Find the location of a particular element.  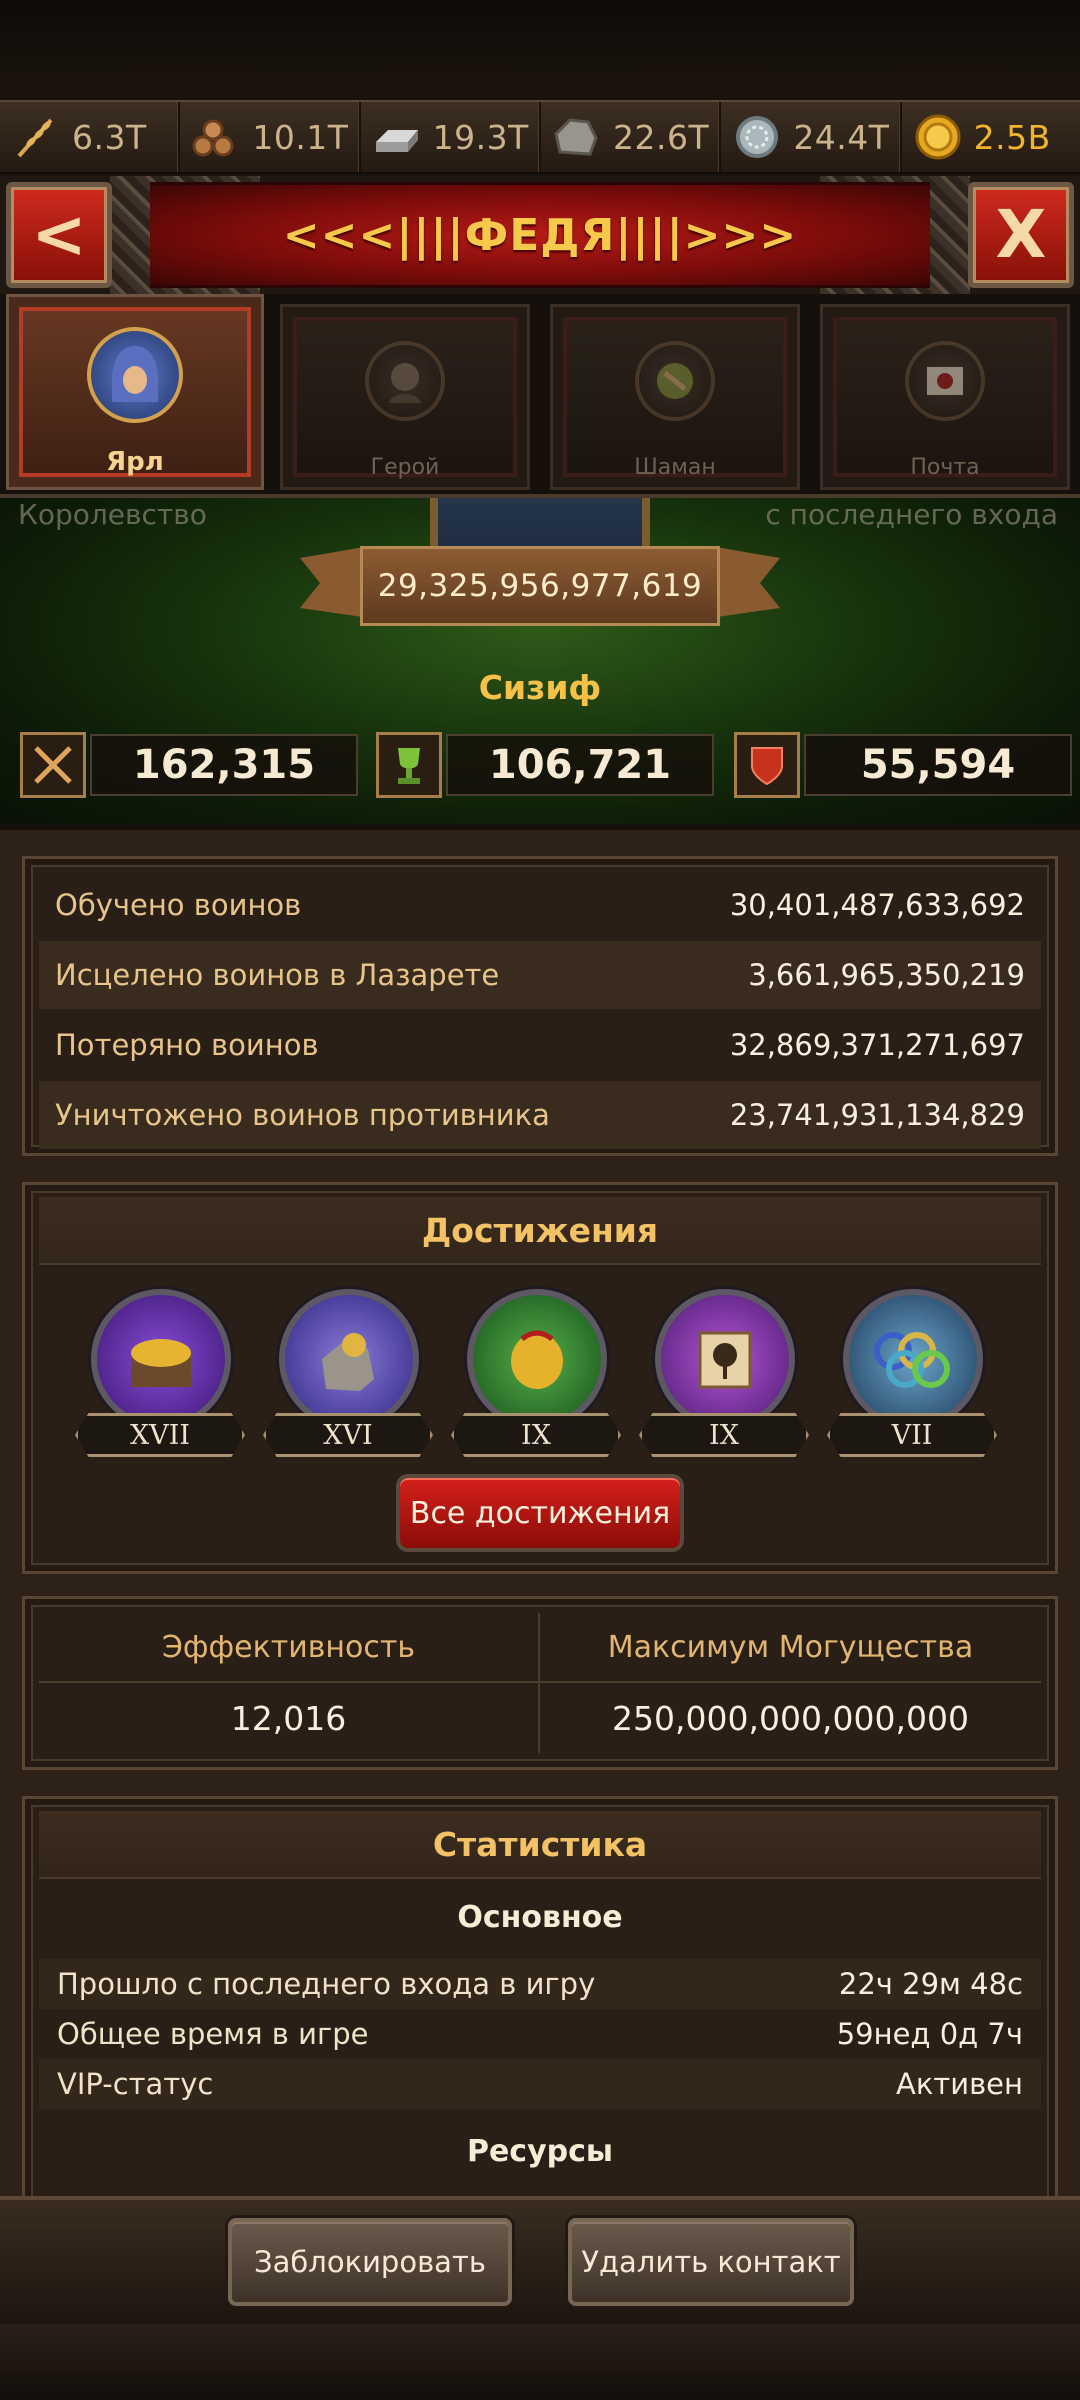

hero-icon is located at coordinates (405, 381).